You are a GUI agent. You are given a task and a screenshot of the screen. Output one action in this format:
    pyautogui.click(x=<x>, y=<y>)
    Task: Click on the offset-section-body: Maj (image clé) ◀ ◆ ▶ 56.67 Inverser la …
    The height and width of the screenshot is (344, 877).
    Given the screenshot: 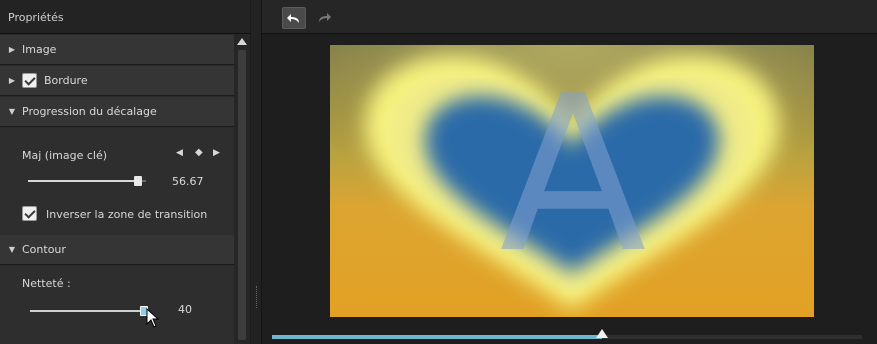 What is the action you would take?
    pyautogui.click(x=117, y=181)
    